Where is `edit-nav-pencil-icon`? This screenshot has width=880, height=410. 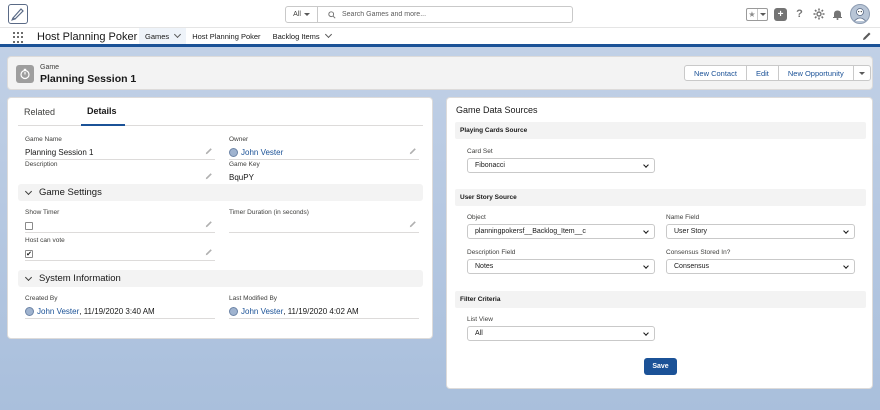 edit-nav-pencil-icon is located at coordinates (867, 36).